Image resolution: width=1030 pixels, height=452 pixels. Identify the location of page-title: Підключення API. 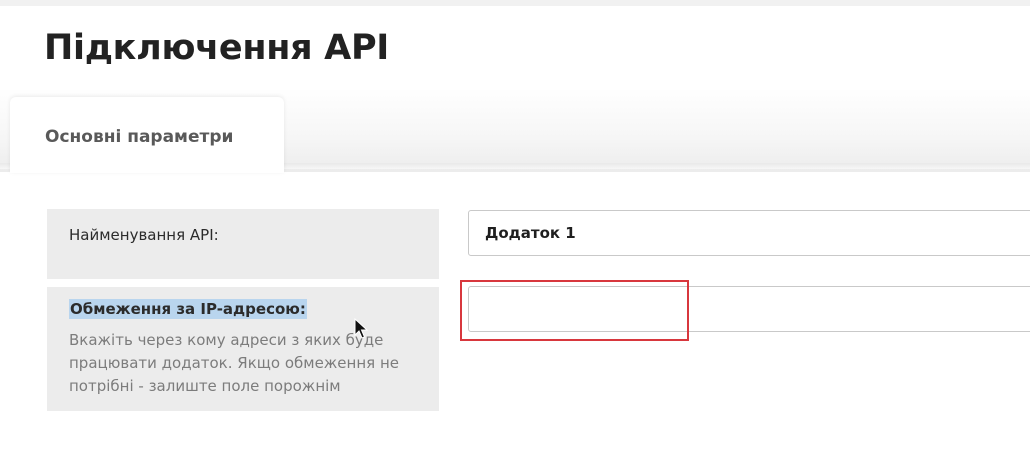
(217, 48).